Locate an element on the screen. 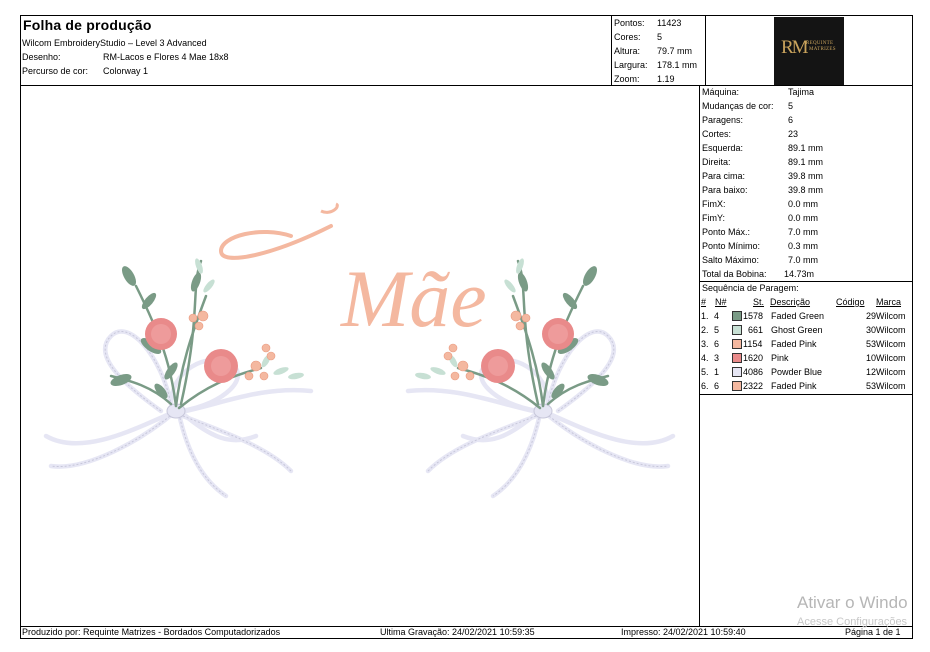 The width and height of the screenshot is (930, 652). machine-label: Salto Máximo: is located at coordinates (731, 260).